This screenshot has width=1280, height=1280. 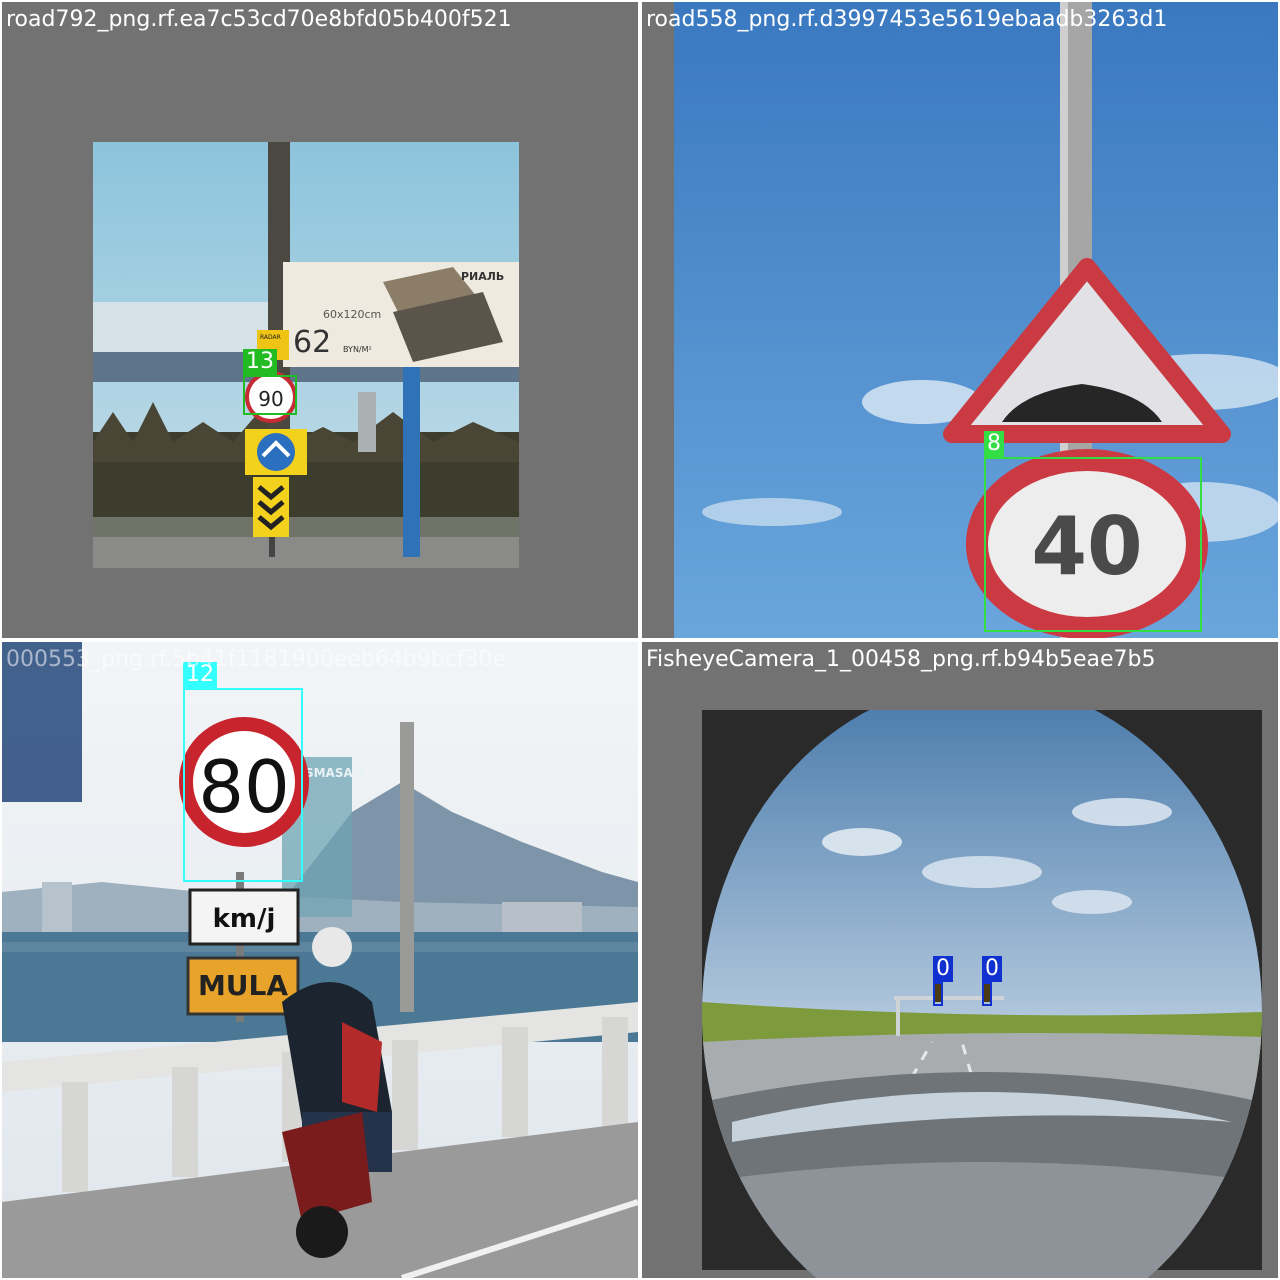 What do you see at coordinates (1093, 531) in the screenshot?
I see `detection-box-class-8: 8` at bounding box center [1093, 531].